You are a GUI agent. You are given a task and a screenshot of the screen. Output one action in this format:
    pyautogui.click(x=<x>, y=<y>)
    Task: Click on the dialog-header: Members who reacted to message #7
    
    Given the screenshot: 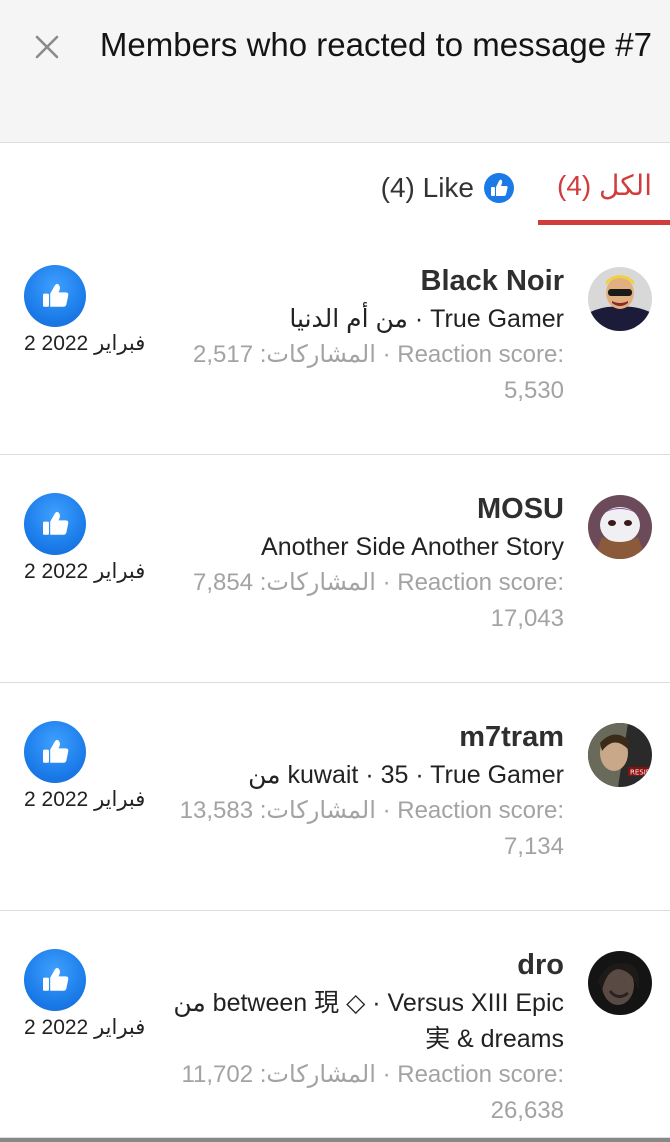 What is the action you would take?
    pyautogui.click(x=335, y=71)
    